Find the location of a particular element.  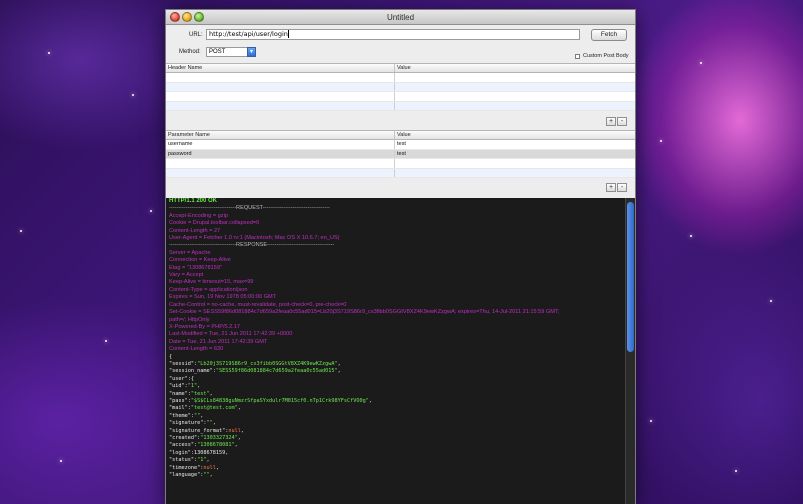

header-line: Expires = Sun, 19 Nov 1978 05:00:00 GMT is located at coordinates (223, 297).